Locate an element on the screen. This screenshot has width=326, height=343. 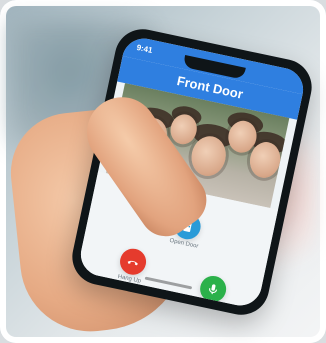
microphone-icon is located at coordinates (213, 289).